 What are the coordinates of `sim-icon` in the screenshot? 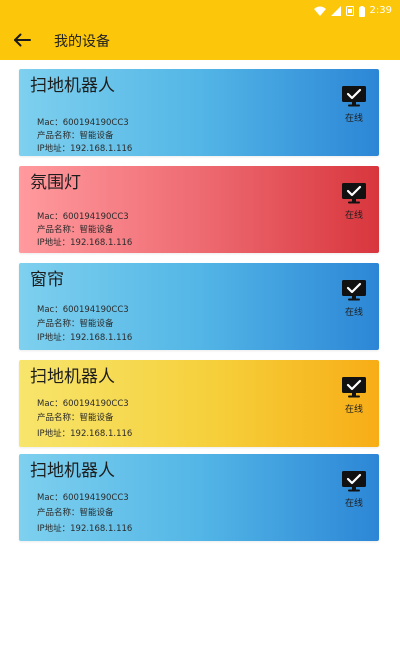 It's located at (349, 11).